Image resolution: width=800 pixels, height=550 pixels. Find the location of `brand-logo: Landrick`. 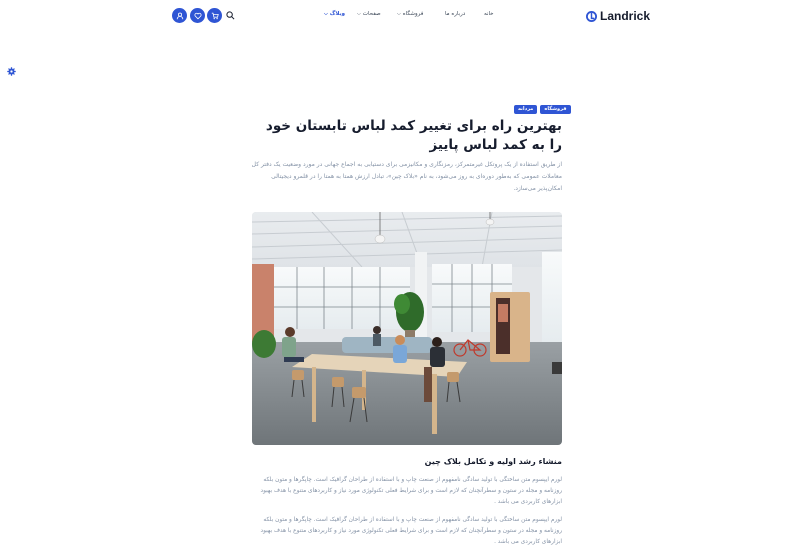

brand-logo: Landrick is located at coordinates (618, 16).